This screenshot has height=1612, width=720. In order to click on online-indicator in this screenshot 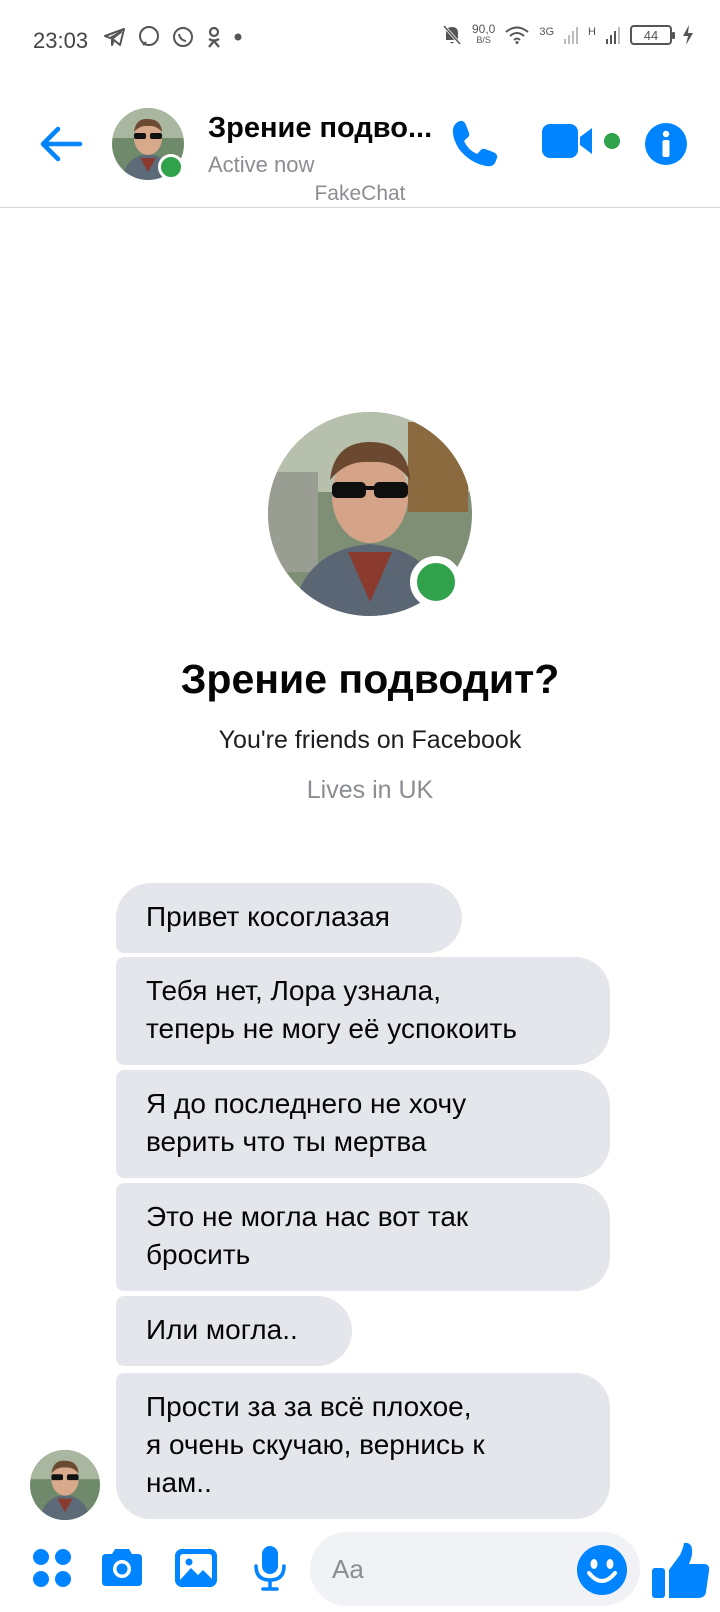, I will do `click(171, 167)`.